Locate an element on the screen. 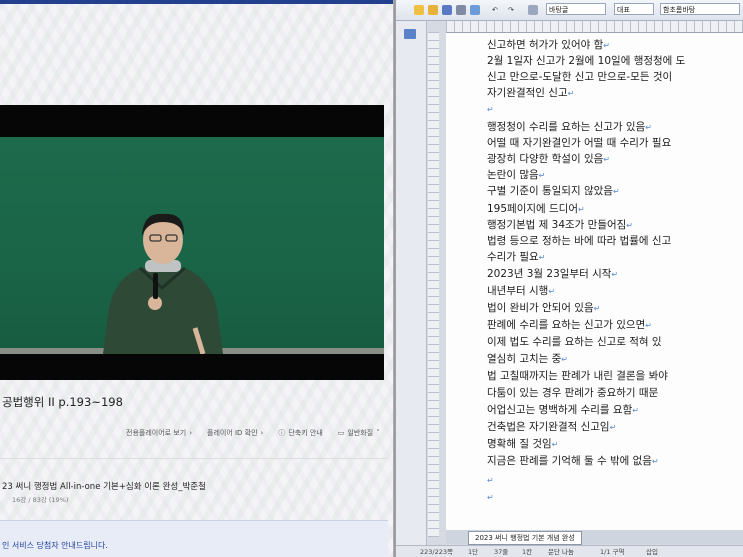  status-section: 1단 is located at coordinates (473, 552).